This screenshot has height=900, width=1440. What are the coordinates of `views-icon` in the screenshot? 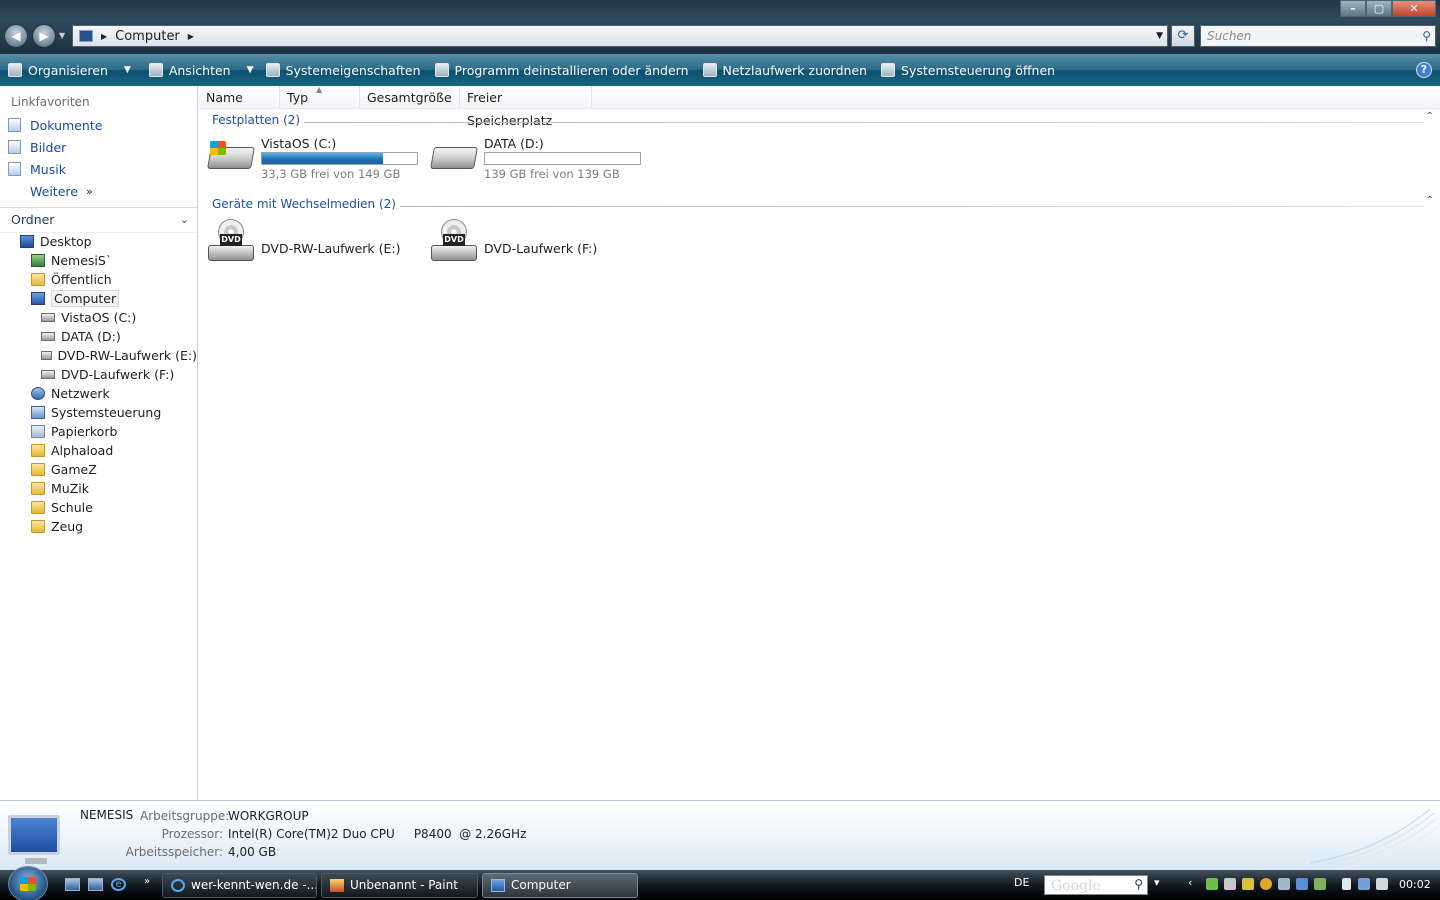 It's located at (155, 70).